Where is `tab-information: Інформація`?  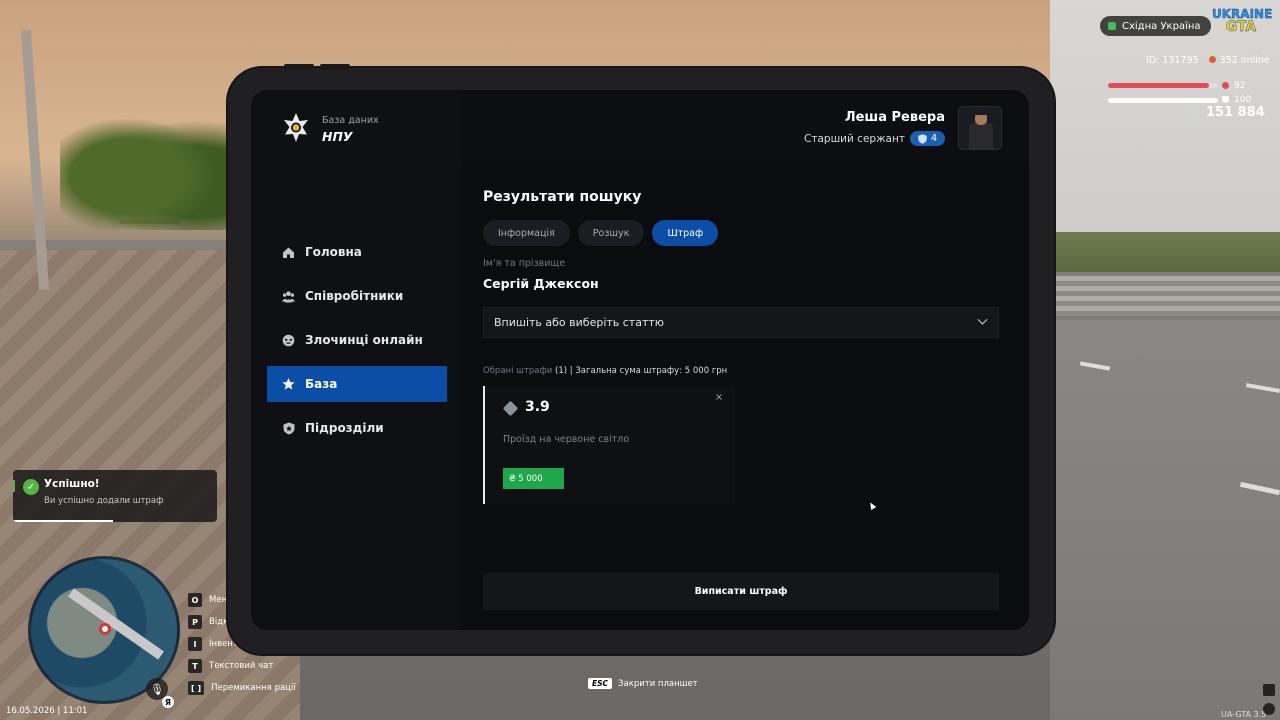
tab-information: Інформація is located at coordinates (526, 233).